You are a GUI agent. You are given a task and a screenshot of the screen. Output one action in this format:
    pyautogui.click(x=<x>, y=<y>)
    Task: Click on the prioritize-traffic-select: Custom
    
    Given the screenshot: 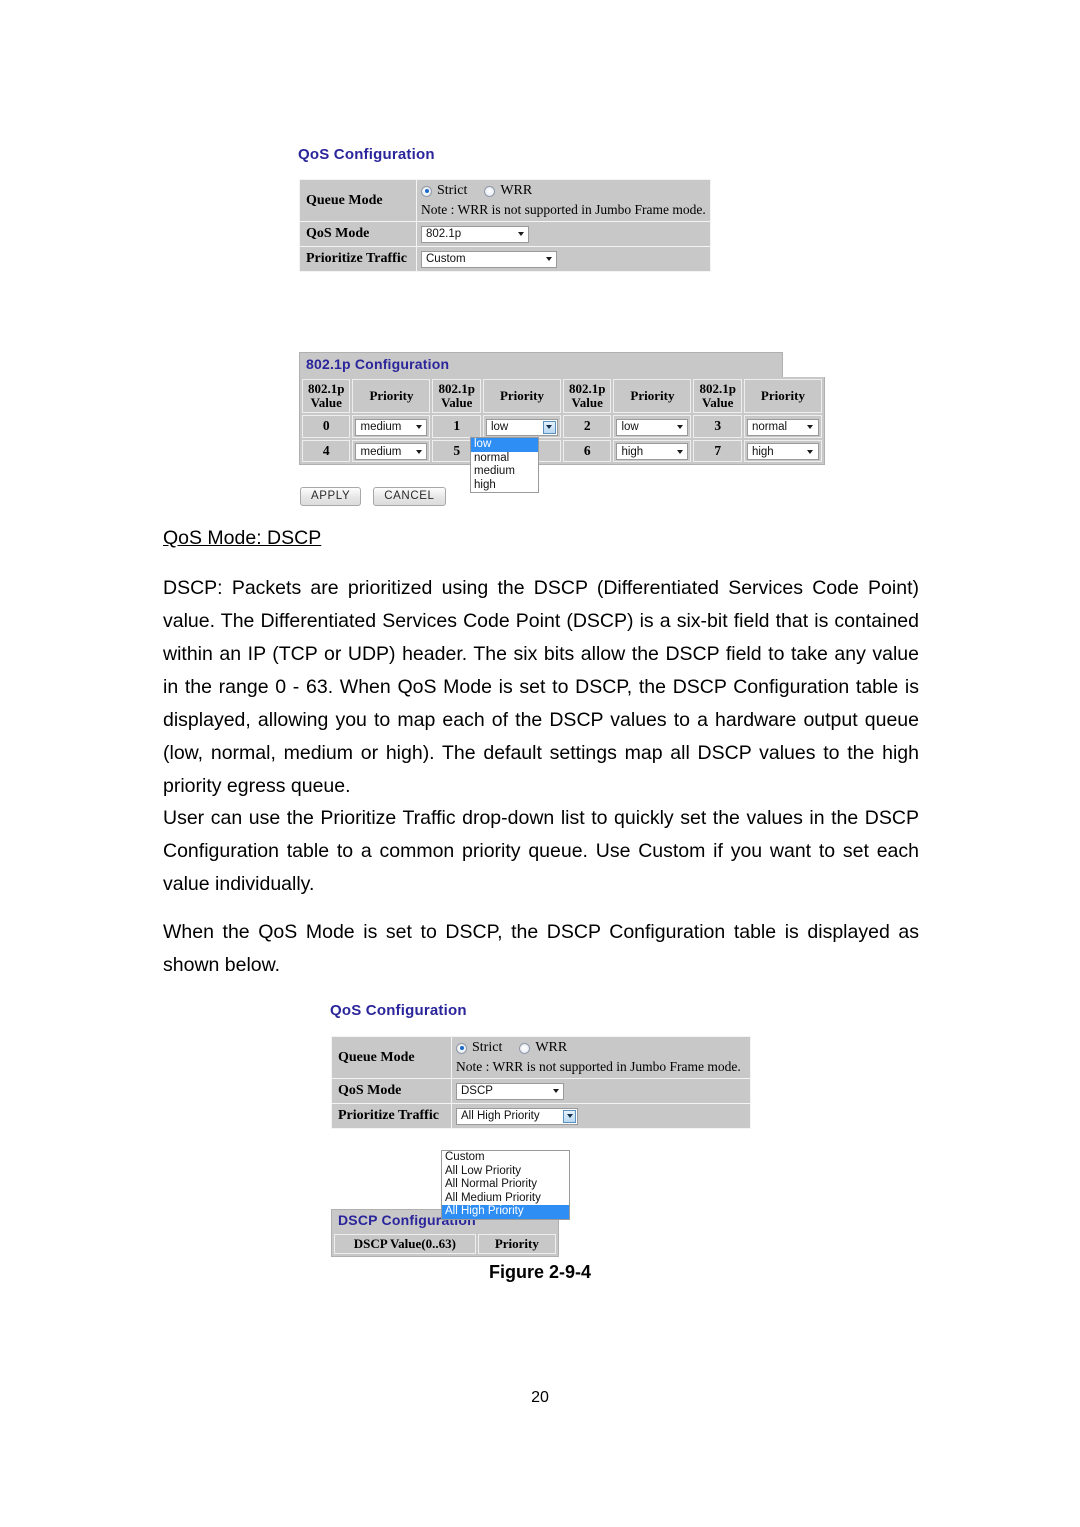 What is the action you would take?
    pyautogui.click(x=489, y=259)
    